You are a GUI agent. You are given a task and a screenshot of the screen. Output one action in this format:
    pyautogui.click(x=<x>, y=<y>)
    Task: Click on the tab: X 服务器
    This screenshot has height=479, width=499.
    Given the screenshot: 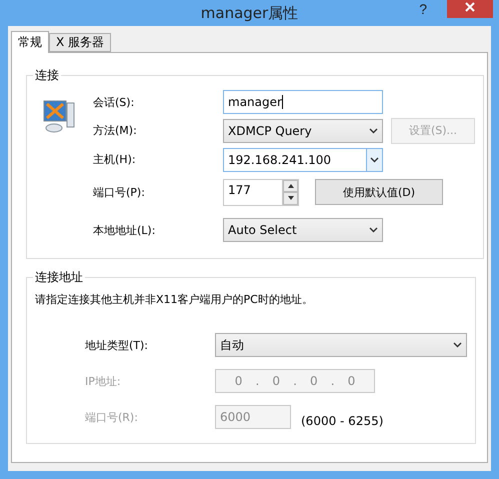 What is the action you would take?
    pyautogui.click(x=80, y=42)
    